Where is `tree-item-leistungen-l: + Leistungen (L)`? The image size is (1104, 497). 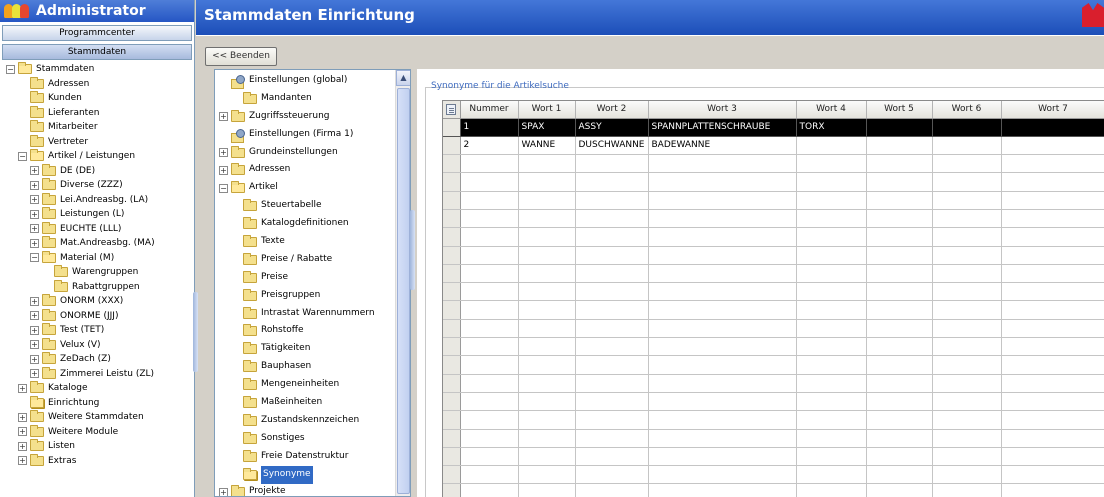 tree-item-leistungen-l: + Leistungen (L) is located at coordinates (97, 214).